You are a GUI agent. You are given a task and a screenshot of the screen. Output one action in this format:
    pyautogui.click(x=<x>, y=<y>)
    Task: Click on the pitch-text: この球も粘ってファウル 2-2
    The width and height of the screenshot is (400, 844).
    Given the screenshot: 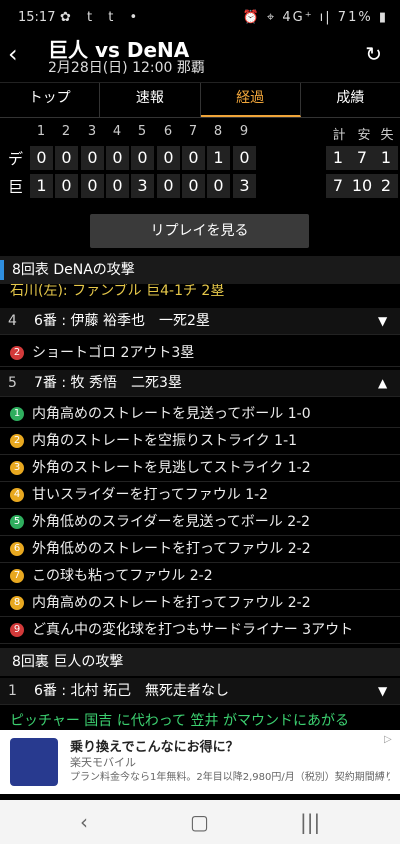 What is the action you would take?
    pyautogui.click(x=122, y=576)
    